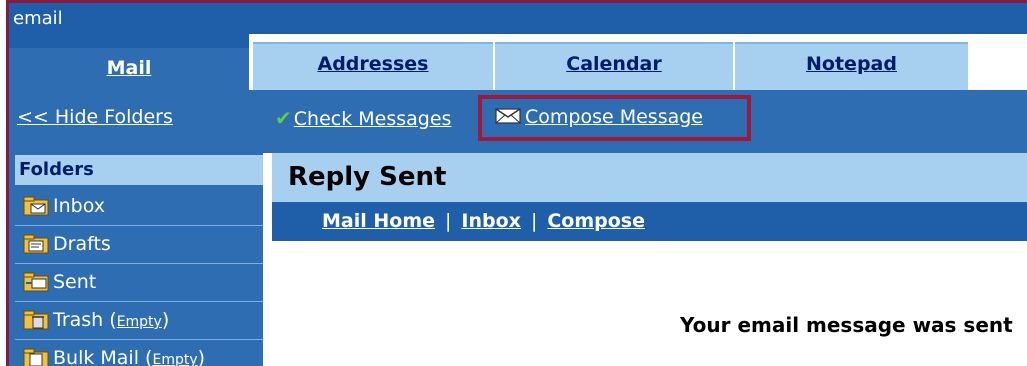  Describe the element at coordinates (79, 206) in the screenshot. I see `sidebar-item-inbox-label: Inbox` at that location.